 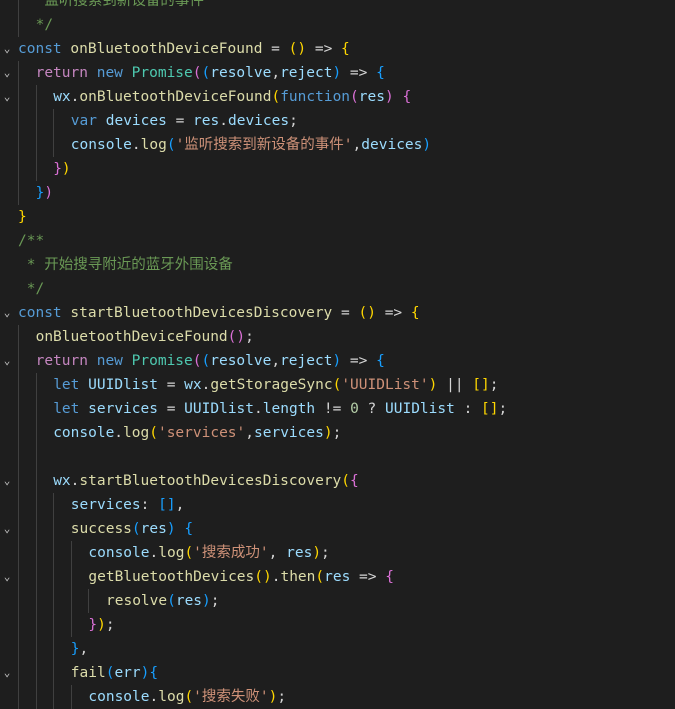 What do you see at coordinates (337, 121) in the screenshot?
I see `code-line: var devices = res.devices;` at bounding box center [337, 121].